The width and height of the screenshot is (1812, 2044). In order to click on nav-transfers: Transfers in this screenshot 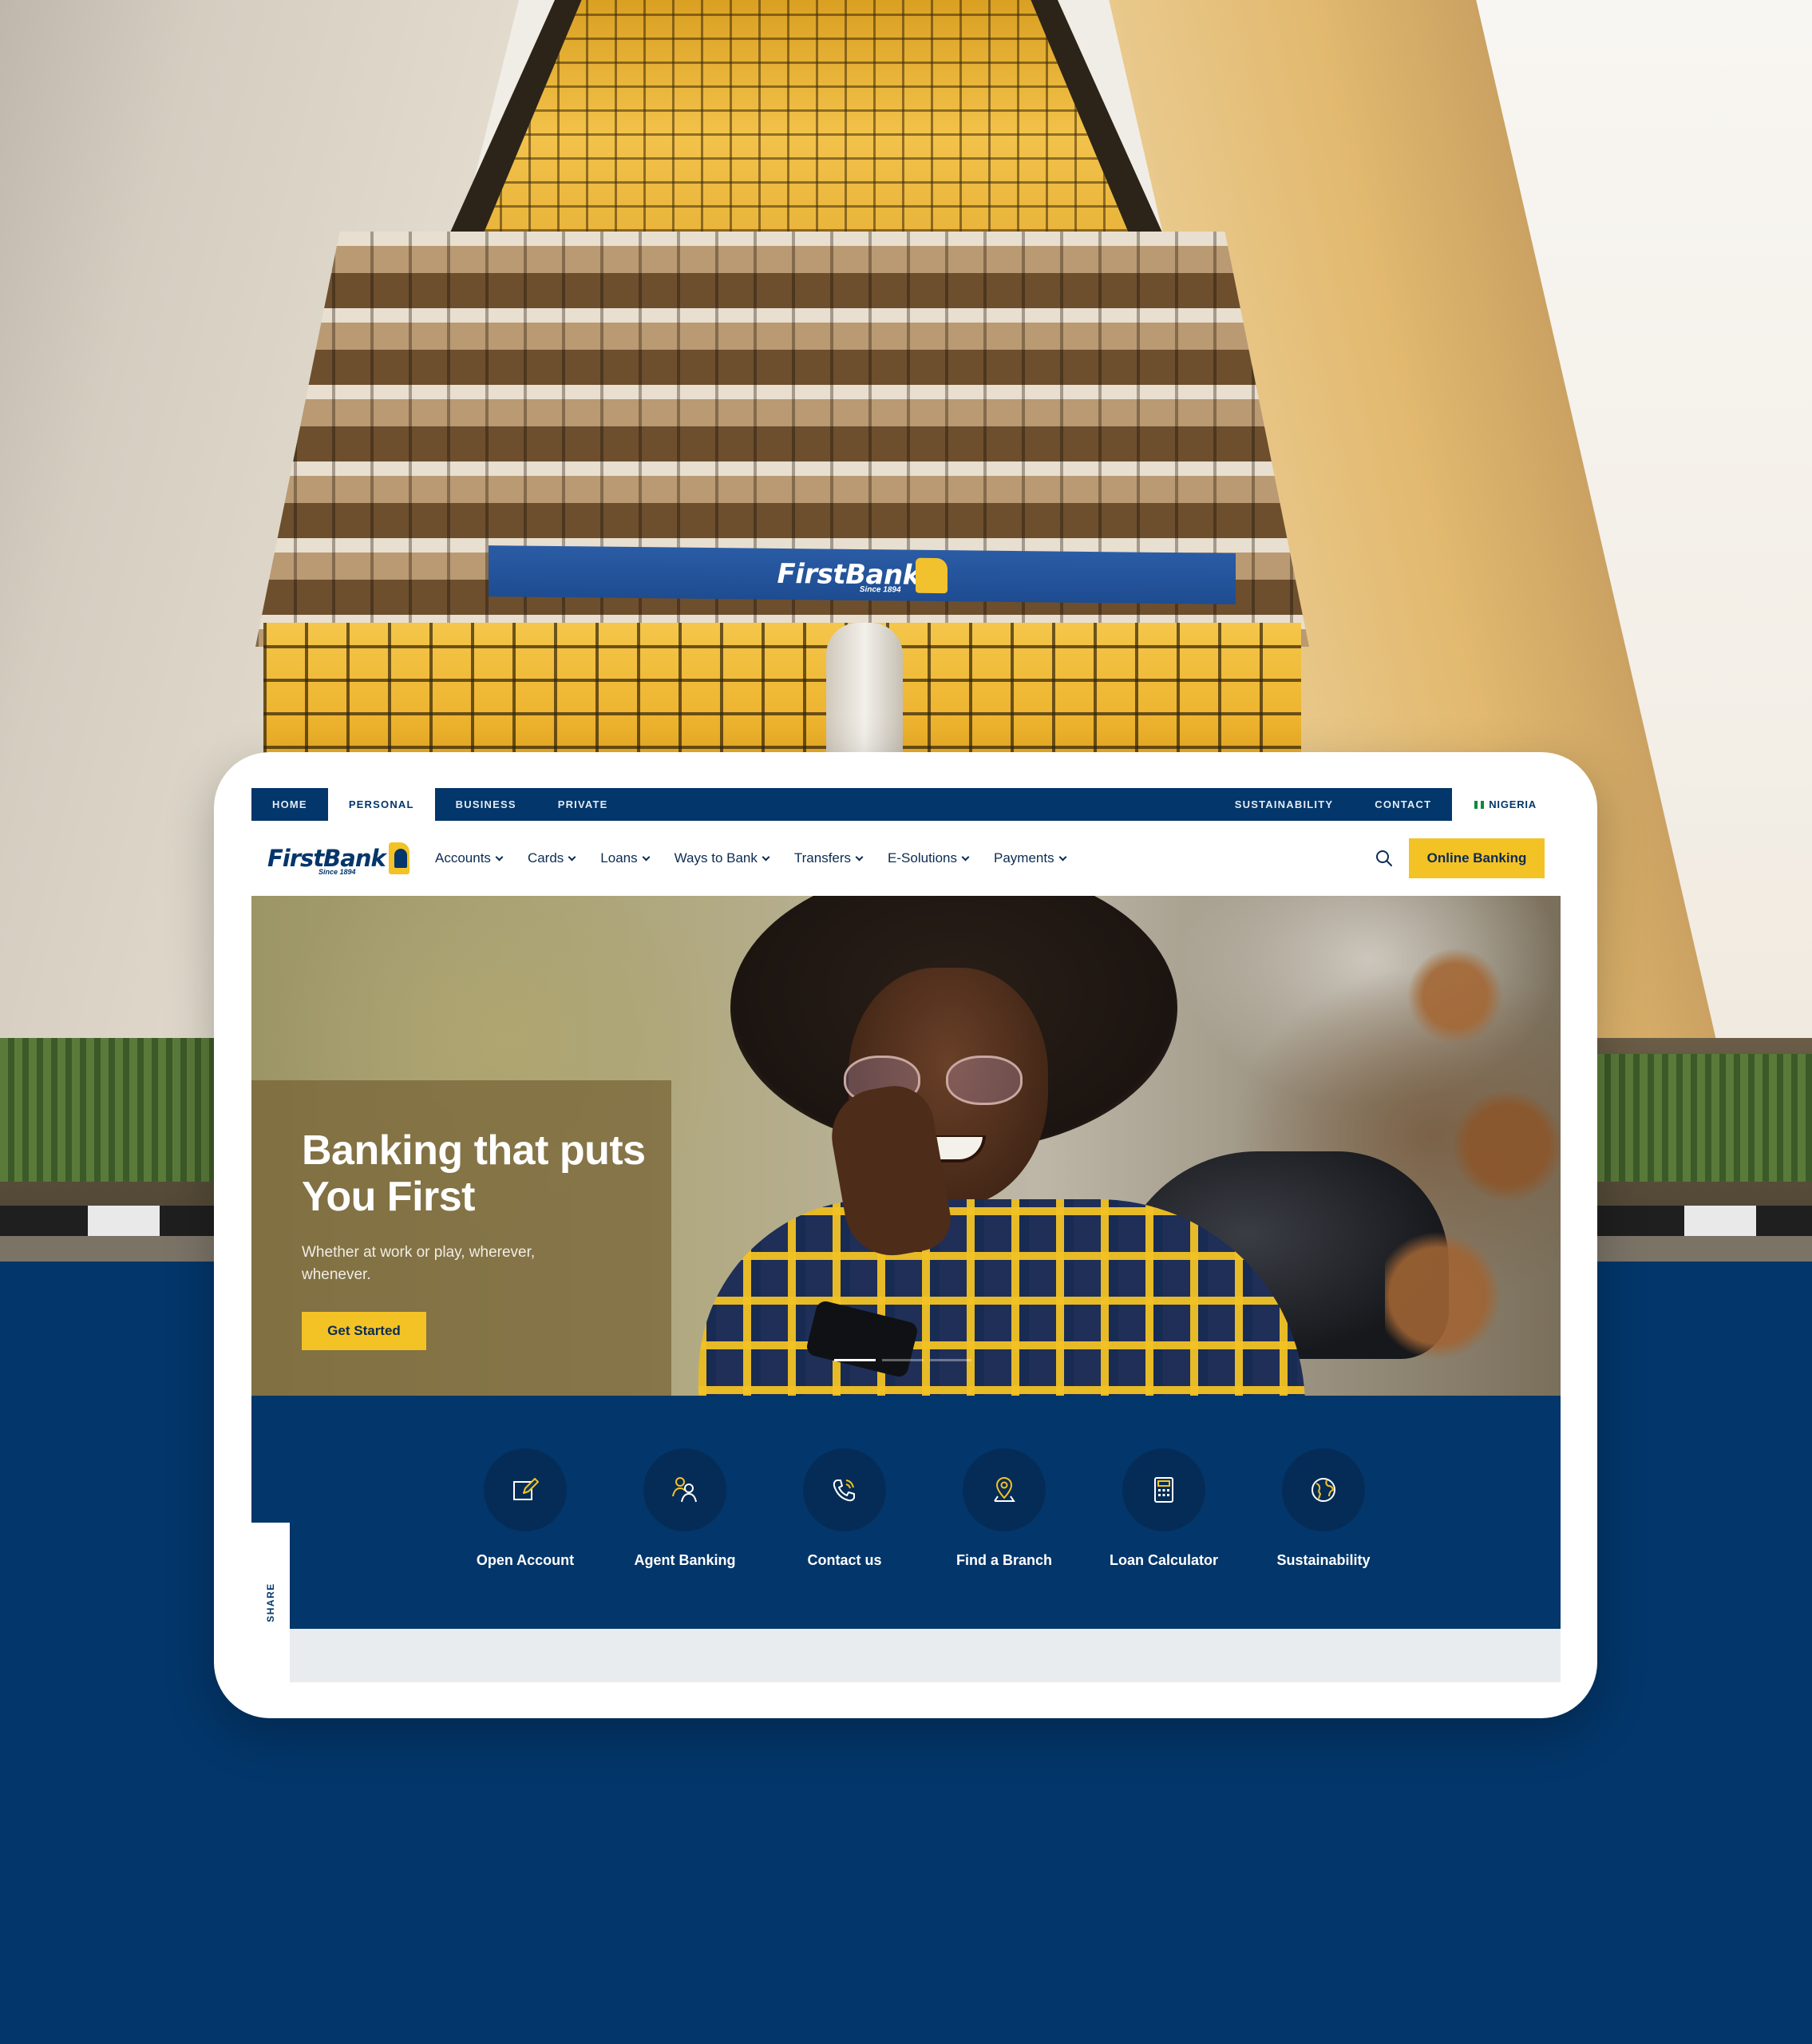, I will do `click(828, 858)`.